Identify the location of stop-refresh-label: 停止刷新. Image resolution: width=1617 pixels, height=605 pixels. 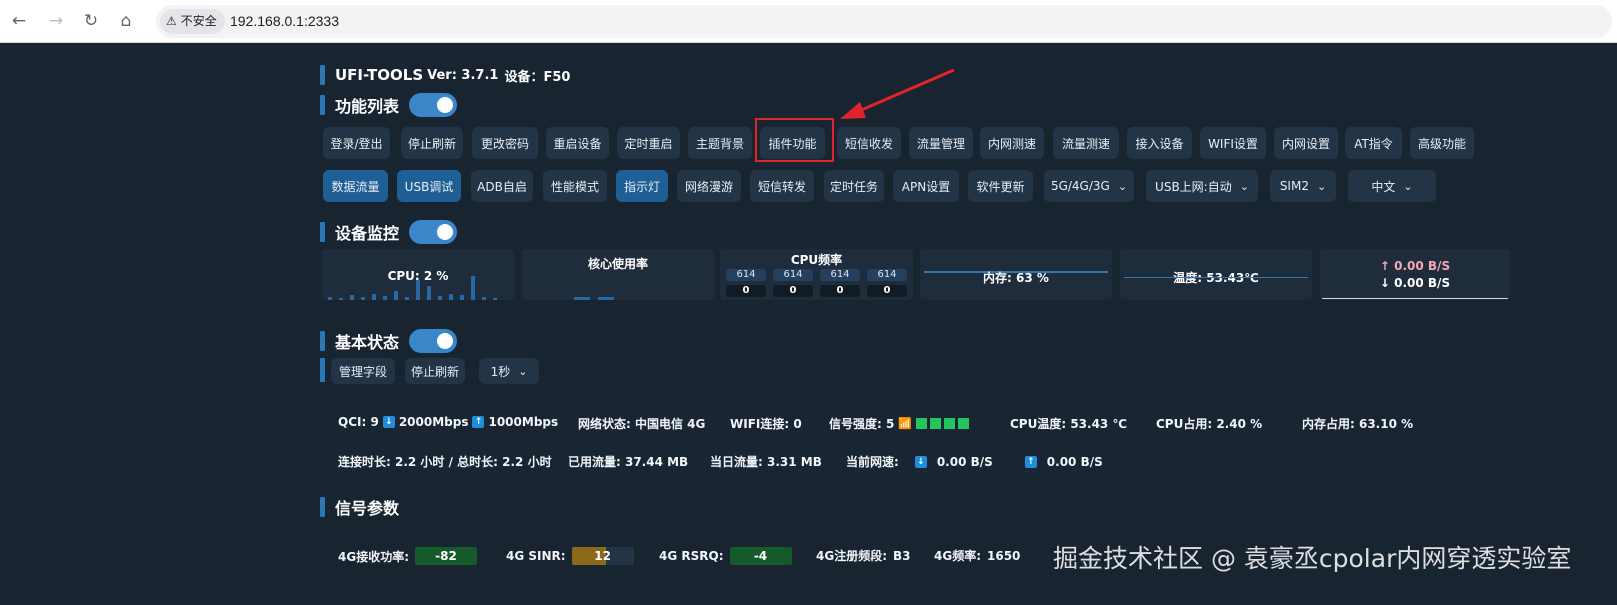
(434, 371).